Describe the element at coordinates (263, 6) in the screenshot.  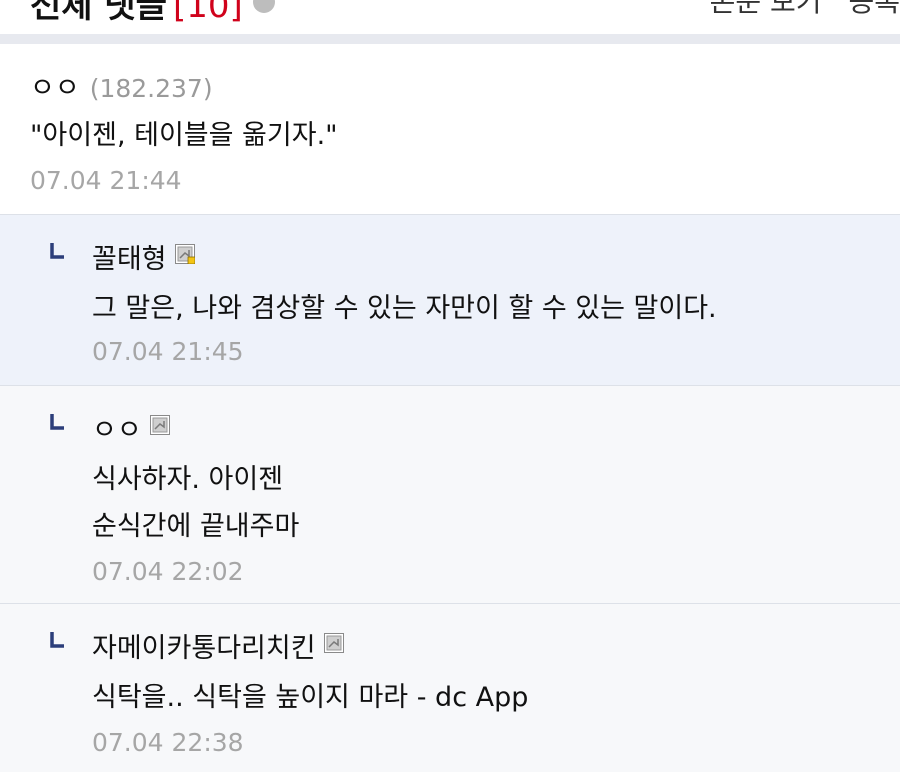
I see `refresh-icon` at that location.